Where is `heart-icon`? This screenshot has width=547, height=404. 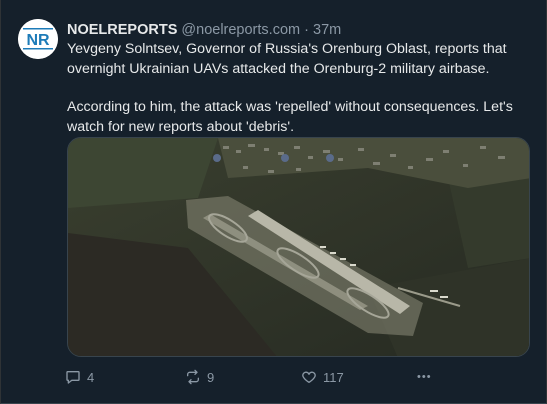
heart-icon is located at coordinates (309, 377).